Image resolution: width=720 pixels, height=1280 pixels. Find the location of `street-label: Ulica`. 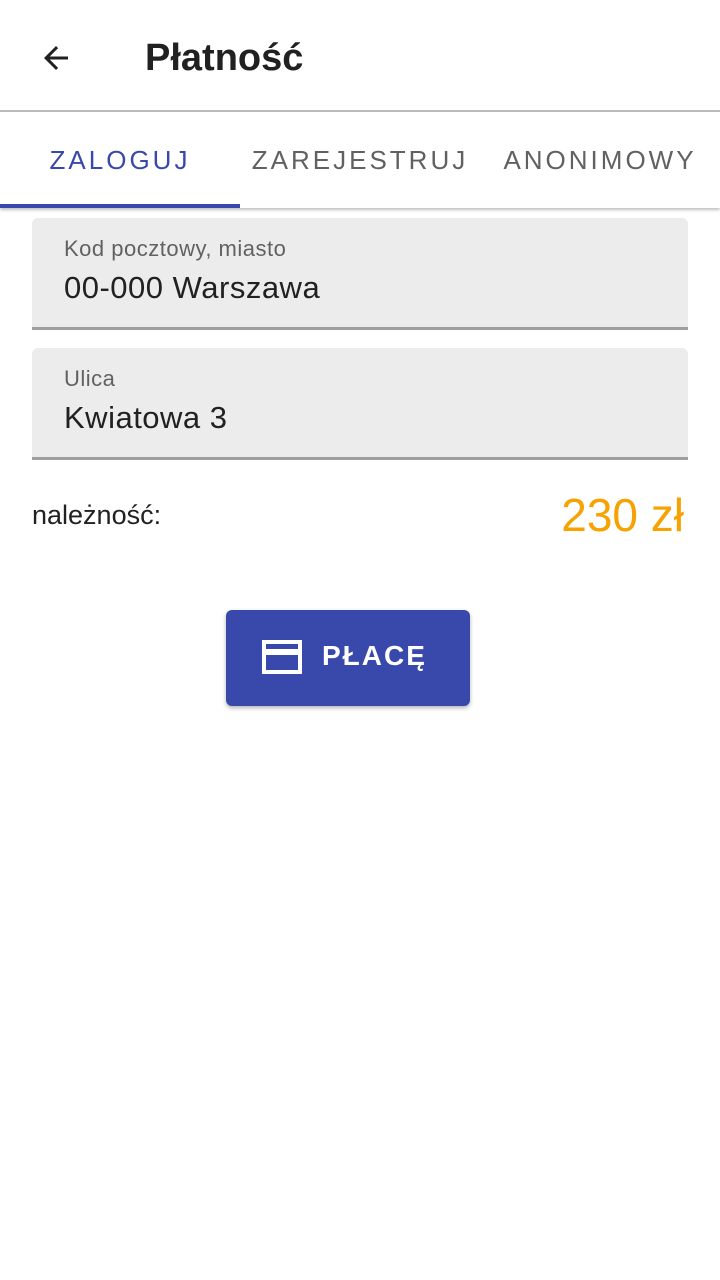

street-label: Ulica is located at coordinates (90, 378).